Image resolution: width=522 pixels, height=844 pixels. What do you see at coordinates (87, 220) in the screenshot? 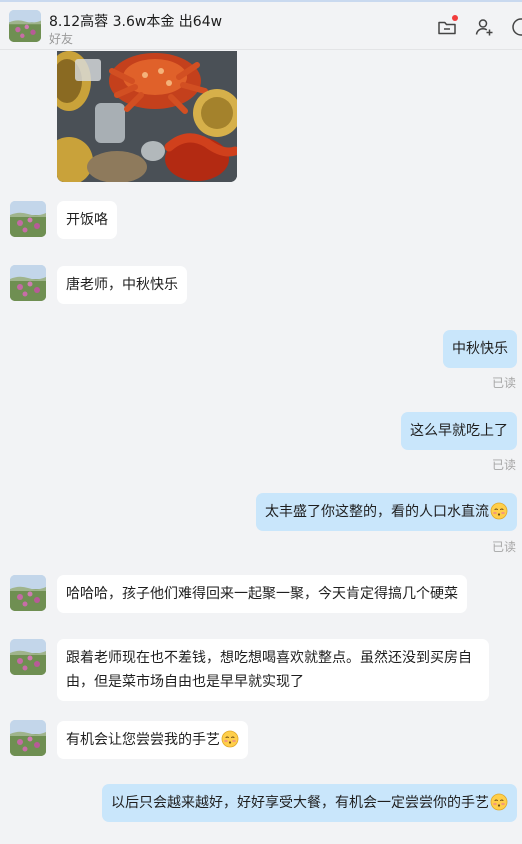
I see `message-bubble-incoming: 开饭咯` at bounding box center [87, 220].